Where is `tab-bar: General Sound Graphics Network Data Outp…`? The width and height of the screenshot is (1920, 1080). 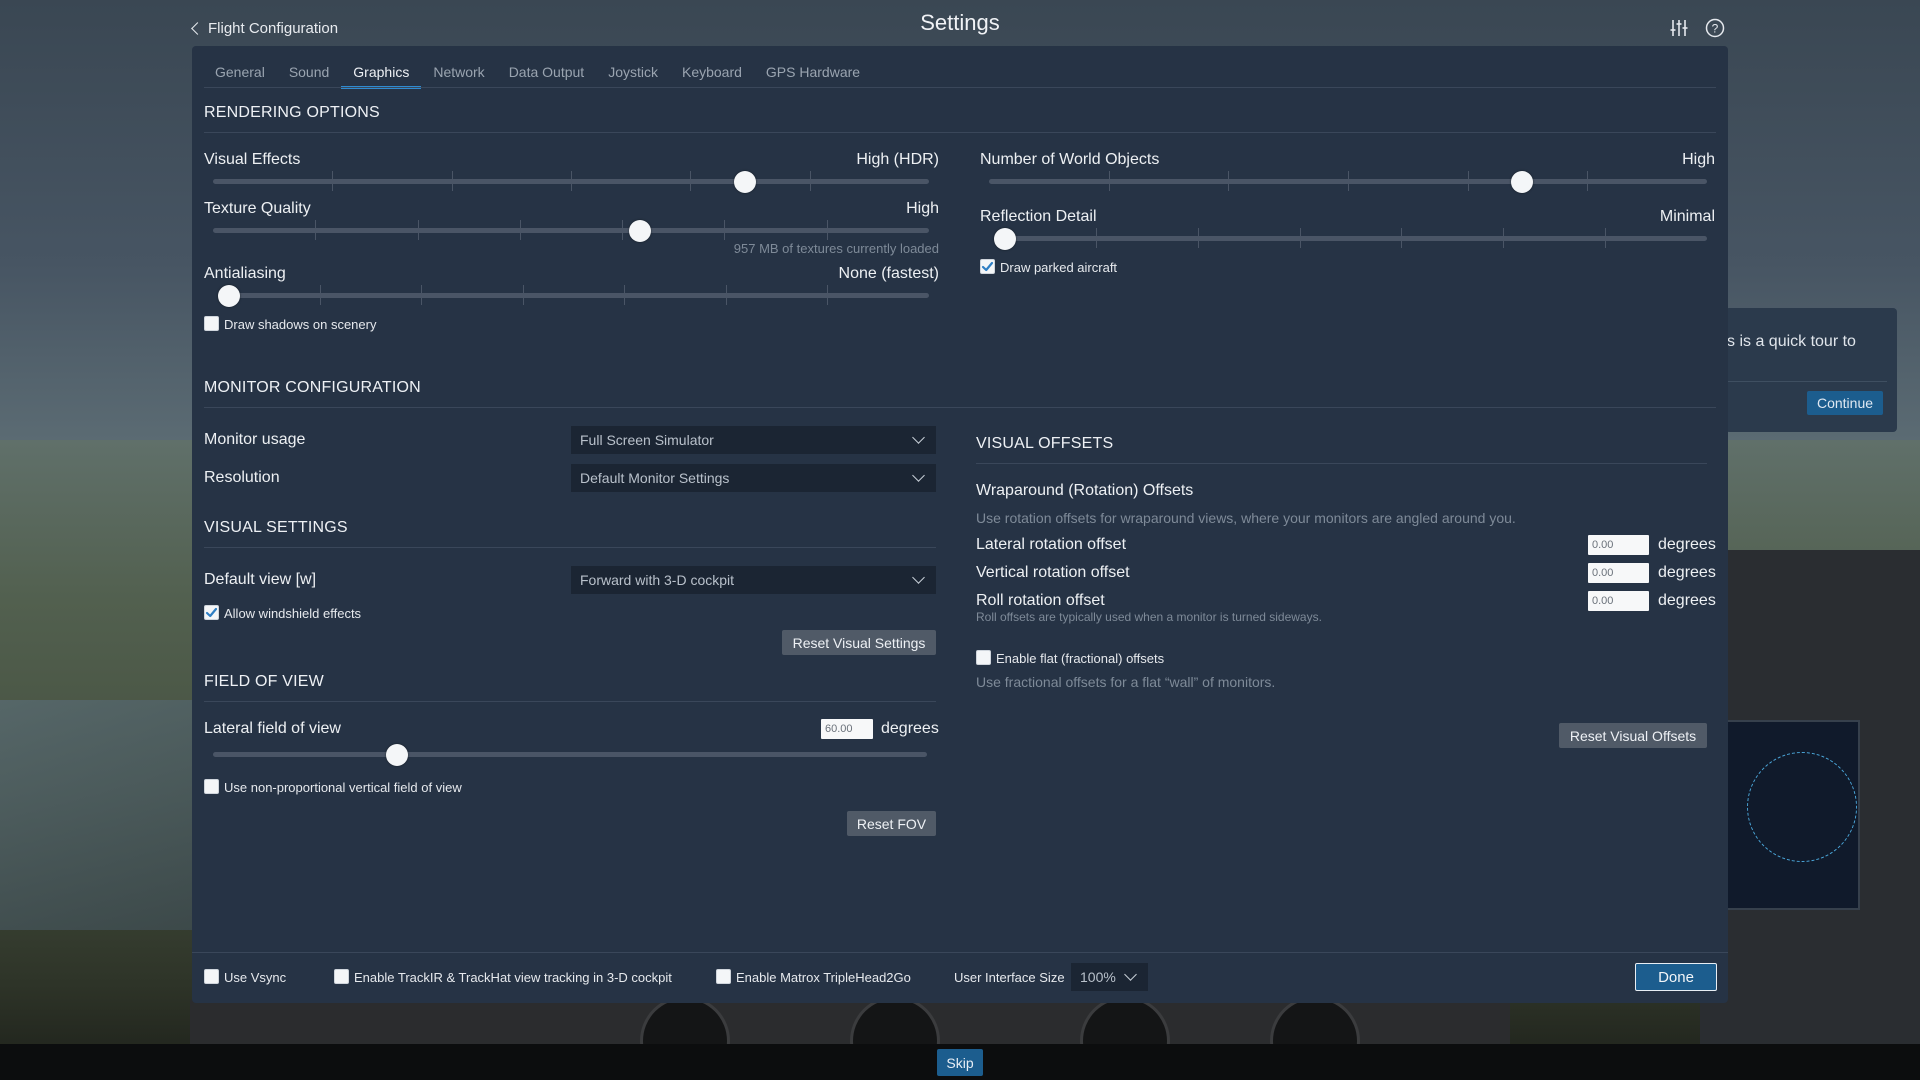 tab-bar: General Sound Graphics Network Data Outp… is located at coordinates (549, 74).